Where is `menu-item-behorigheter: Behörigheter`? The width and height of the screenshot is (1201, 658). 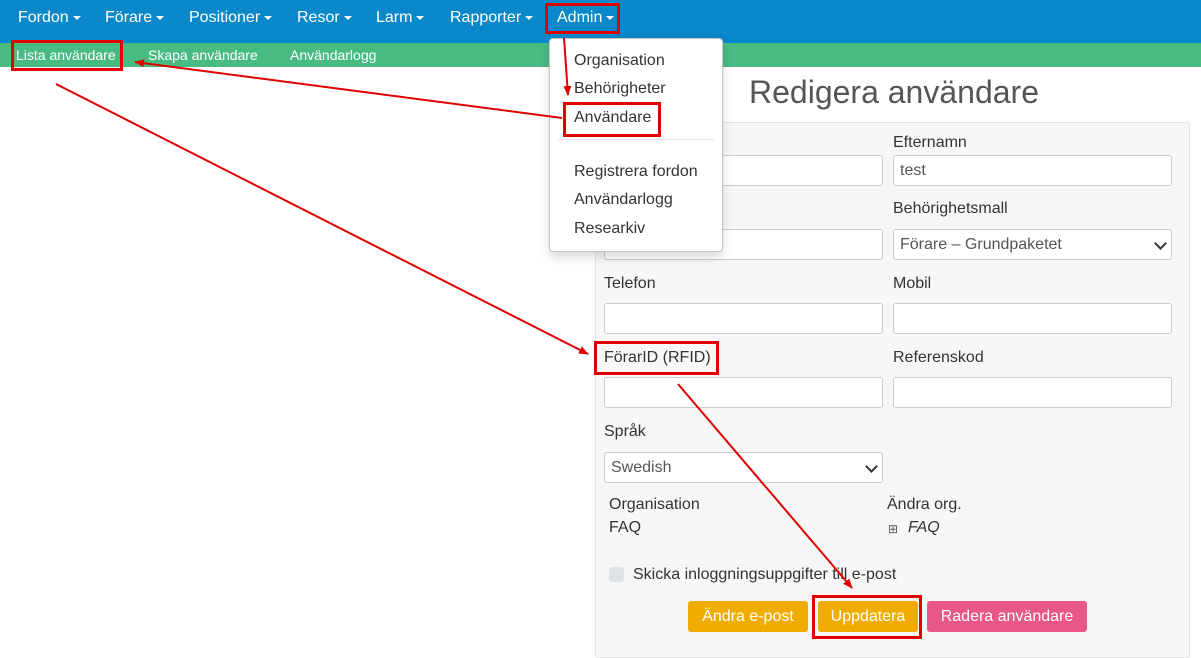
menu-item-behorigheter: Behörigheter is located at coordinates (620, 89).